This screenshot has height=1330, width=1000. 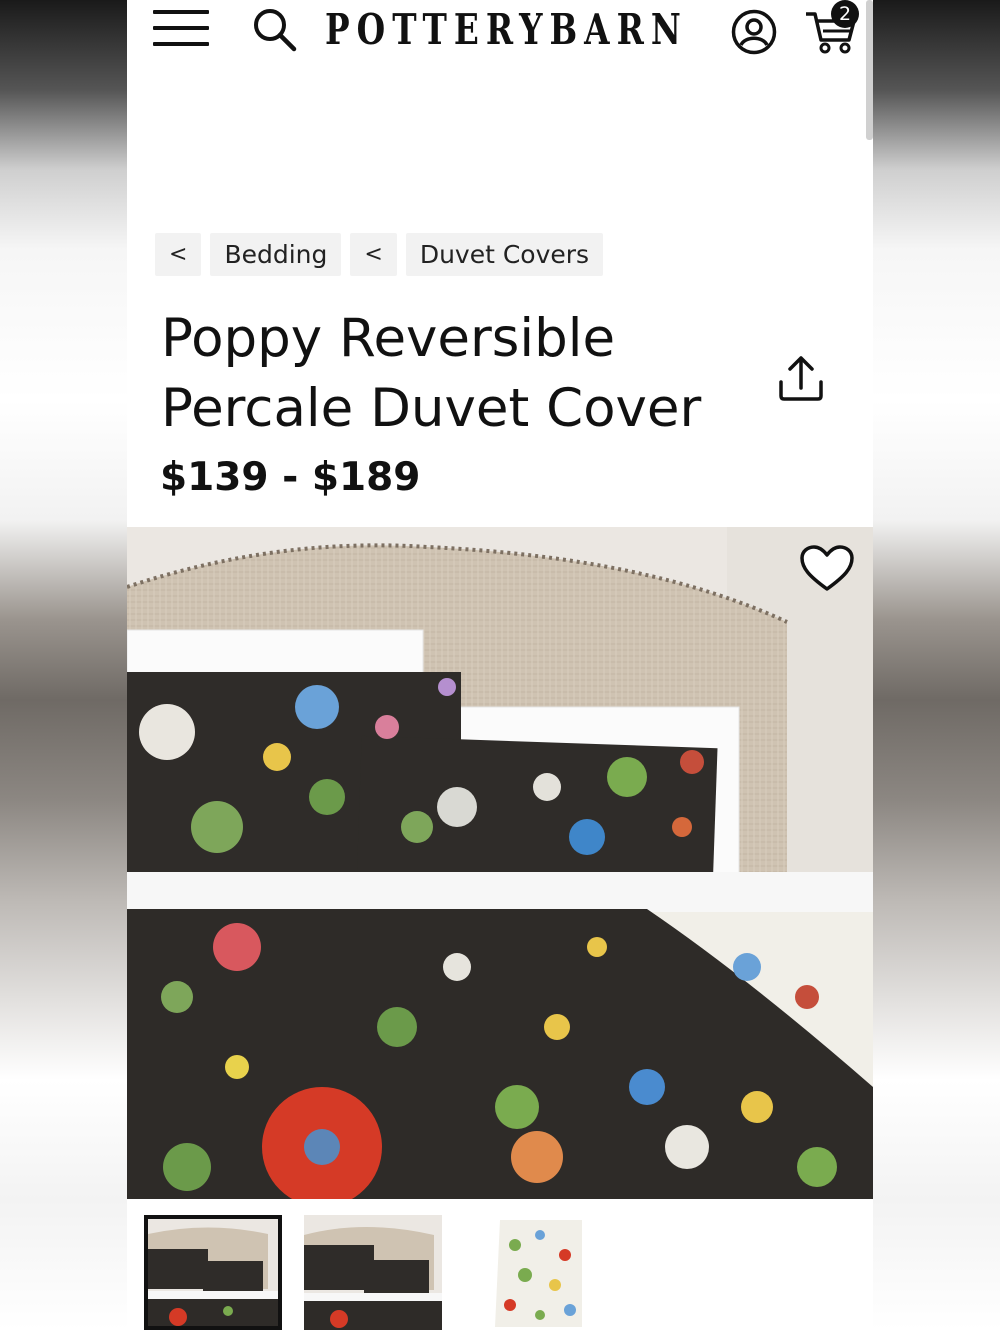 I want to click on breadcrumb-back-2: <, so click(x=373, y=254).